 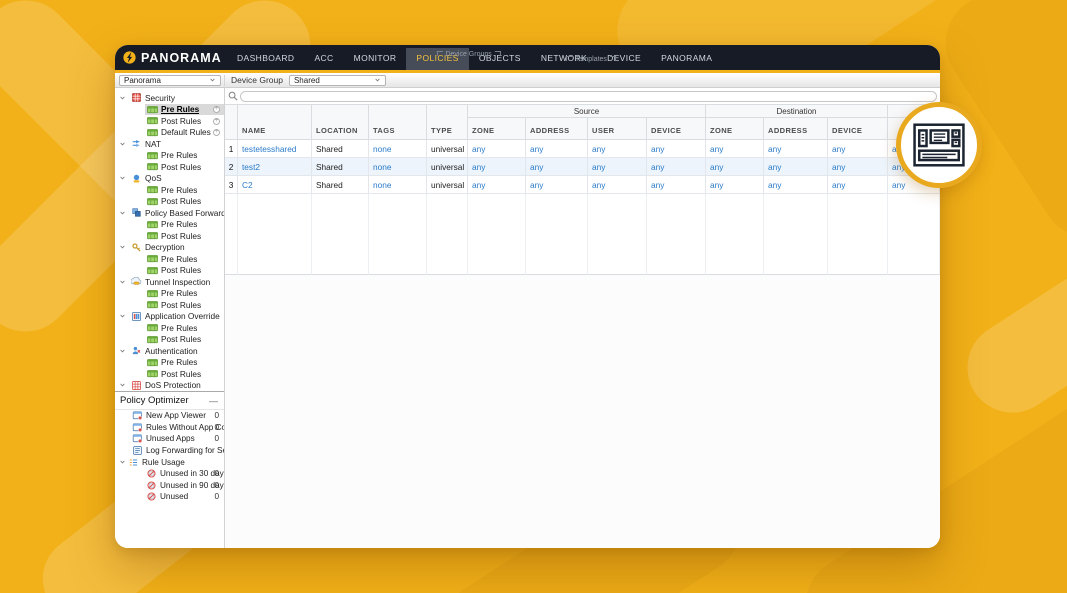 What do you see at coordinates (169, 190) in the screenshot?
I see `tree-item-qos-pre-rules: Pre Rules` at bounding box center [169, 190].